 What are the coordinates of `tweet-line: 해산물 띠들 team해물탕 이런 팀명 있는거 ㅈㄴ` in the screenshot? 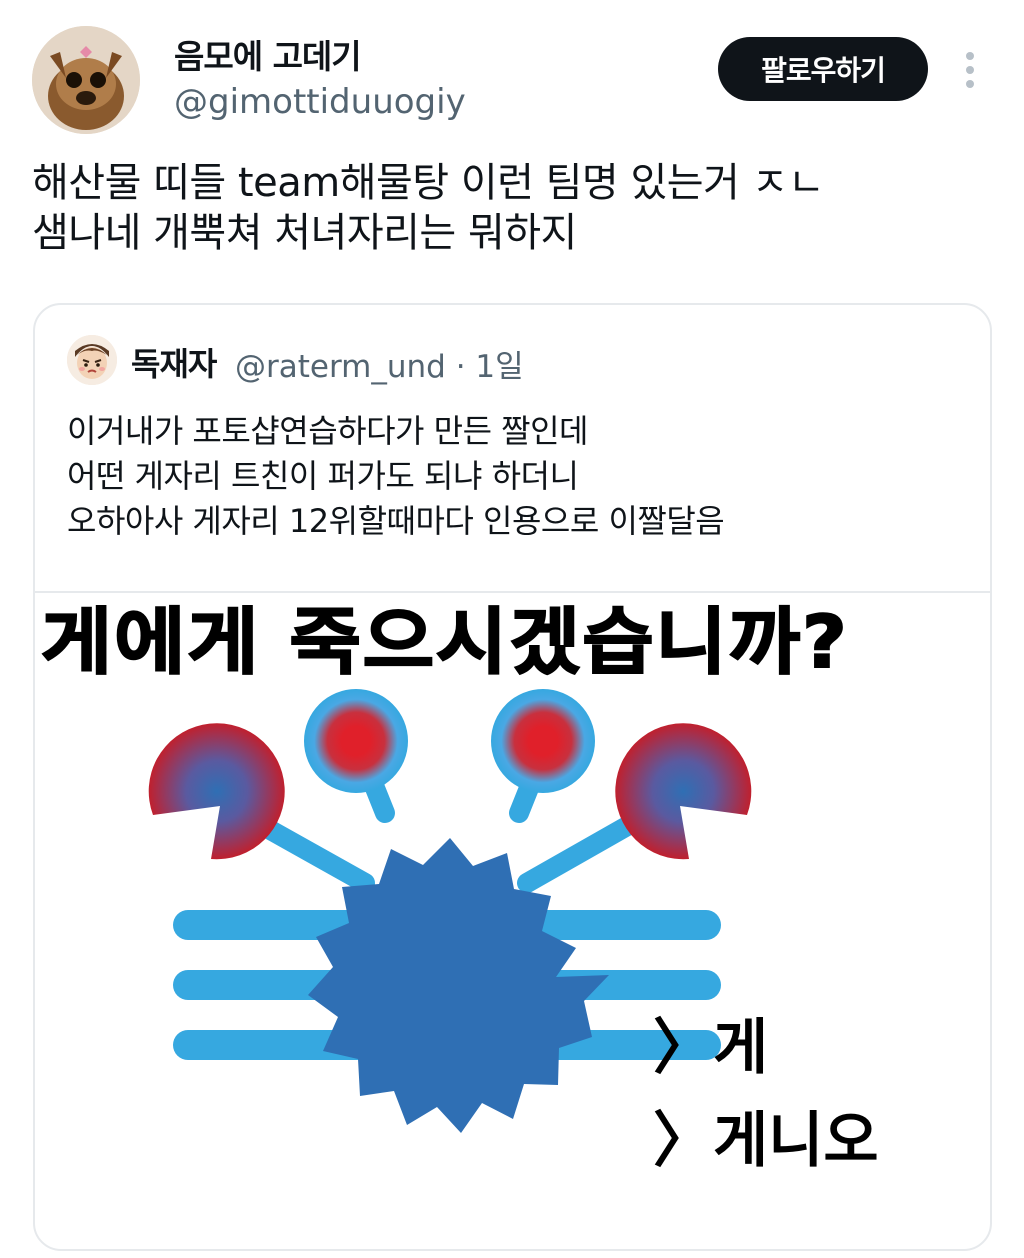 It's located at (428, 183).